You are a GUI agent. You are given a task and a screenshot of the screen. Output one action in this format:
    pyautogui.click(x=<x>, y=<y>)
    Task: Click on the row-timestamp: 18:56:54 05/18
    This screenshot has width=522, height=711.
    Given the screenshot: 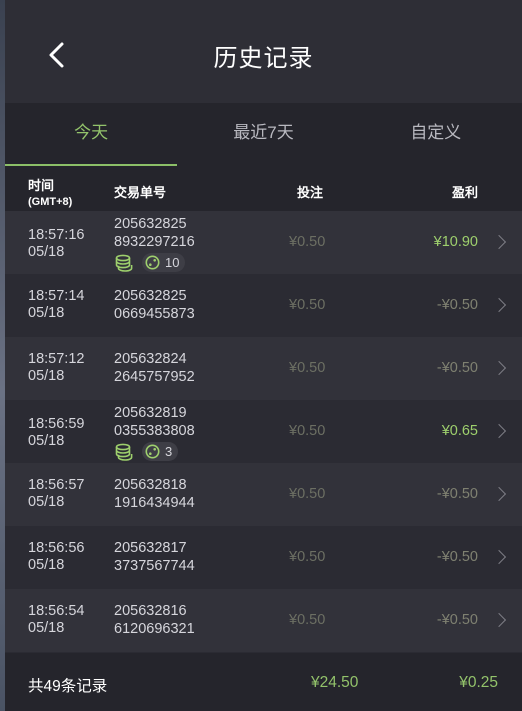 What is the action you would take?
    pyautogui.click(x=56, y=620)
    